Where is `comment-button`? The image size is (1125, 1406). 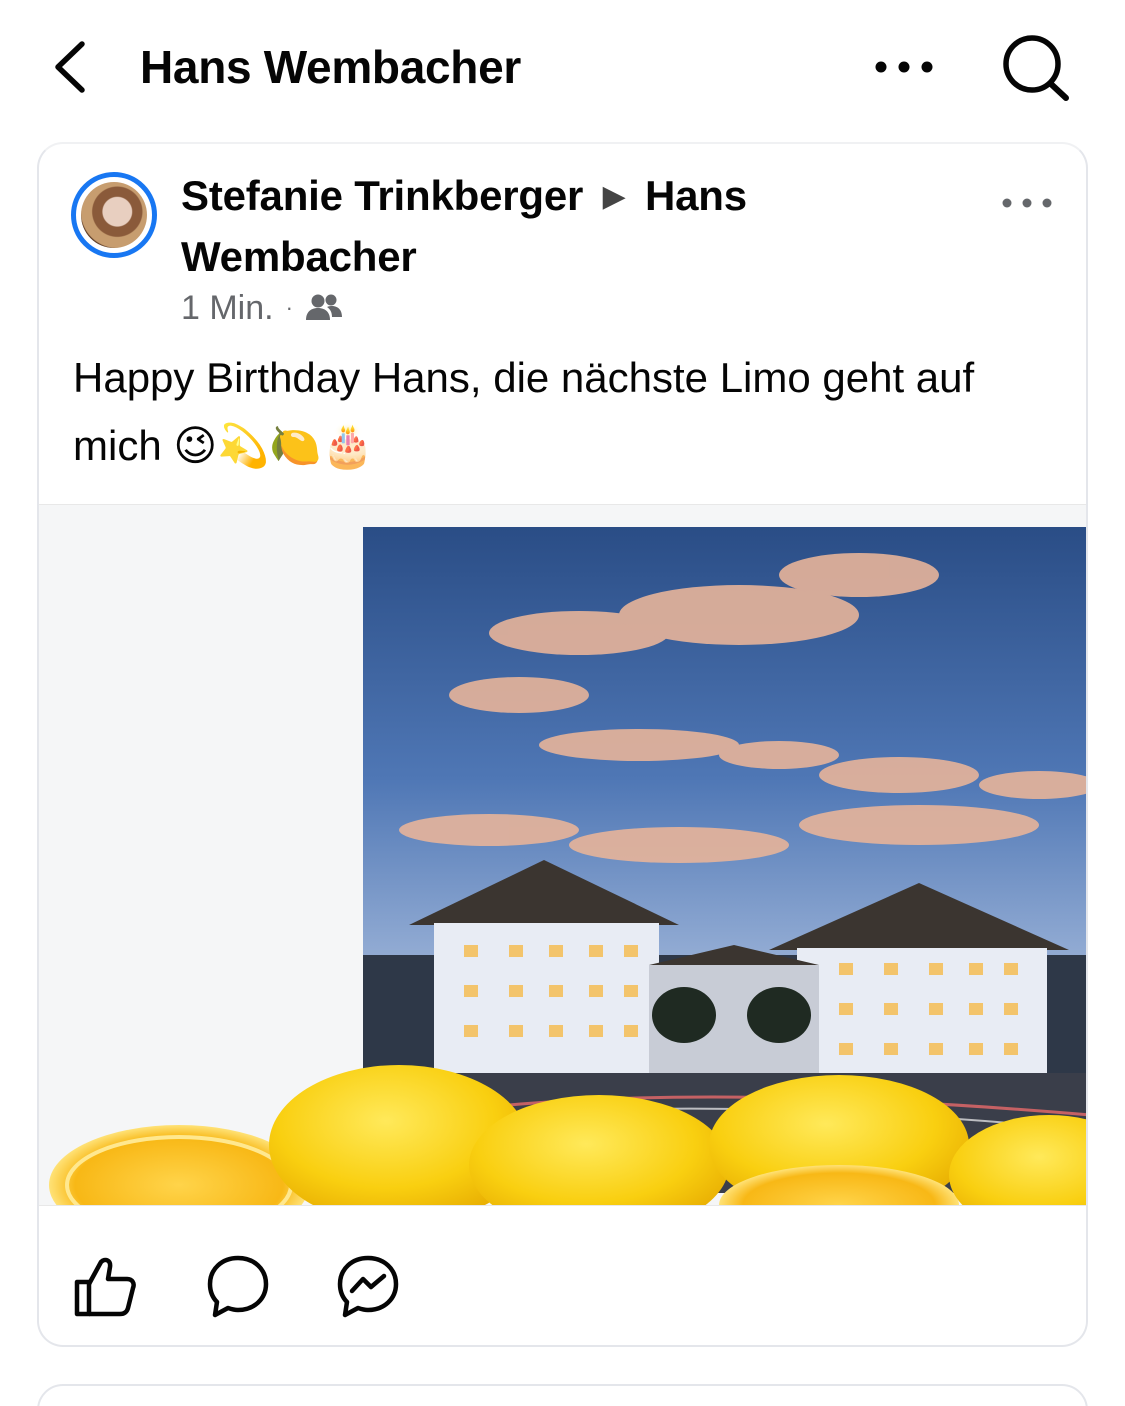 comment-button is located at coordinates (238, 1287).